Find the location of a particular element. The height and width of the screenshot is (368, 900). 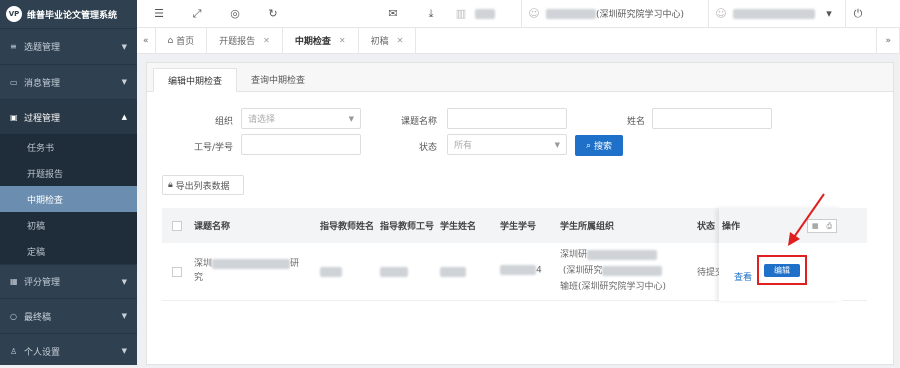

topic-input is located at coordinates (507, 118).